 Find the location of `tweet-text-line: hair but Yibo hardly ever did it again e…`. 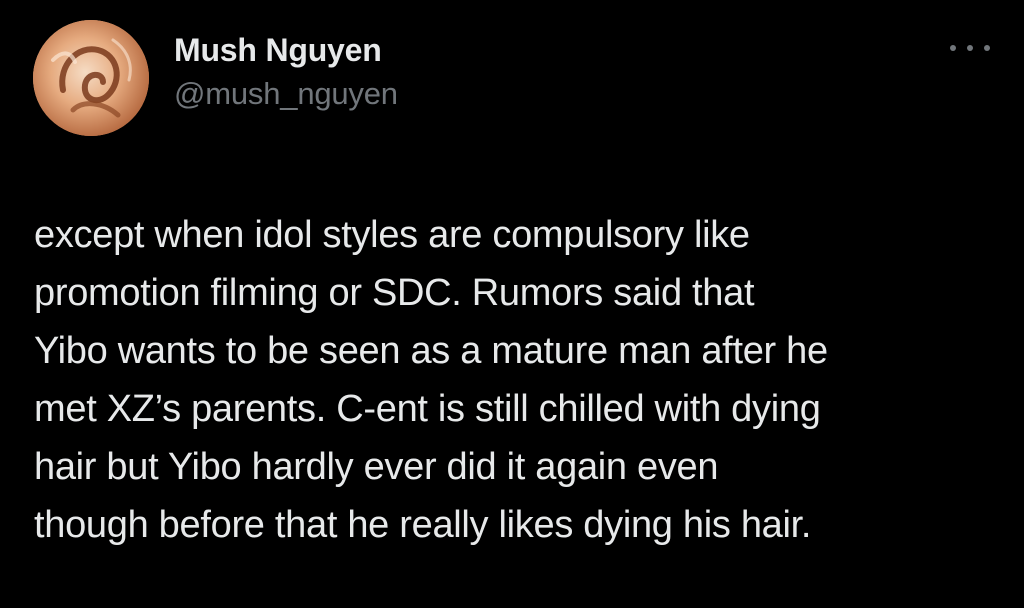

tweet-text-line: hair but Yibo hardly ever did it again e… is located at coordinates (376, 467).